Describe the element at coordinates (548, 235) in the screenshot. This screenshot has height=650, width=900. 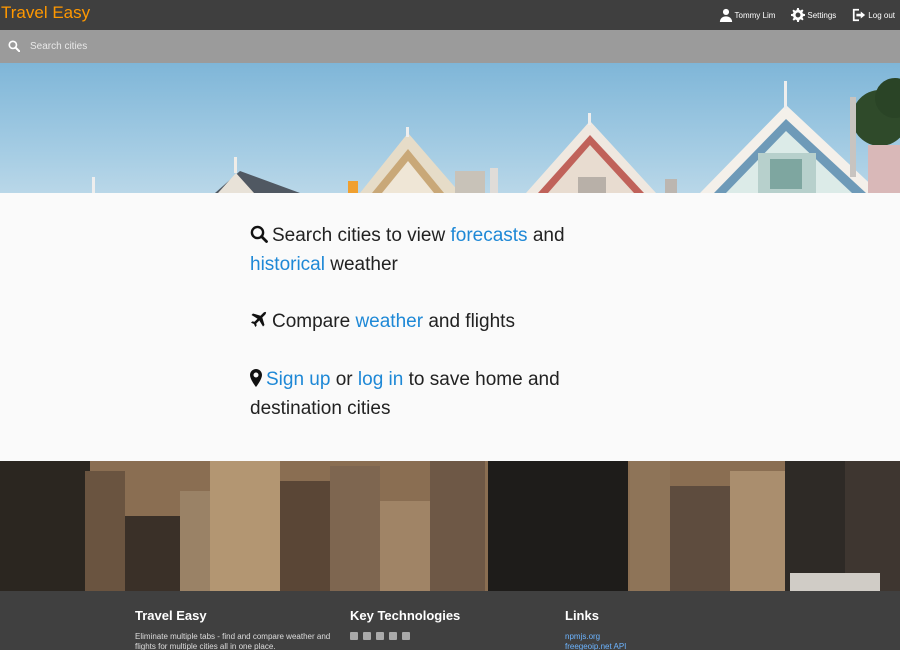
I see `feature-search-middle: and` at that location.